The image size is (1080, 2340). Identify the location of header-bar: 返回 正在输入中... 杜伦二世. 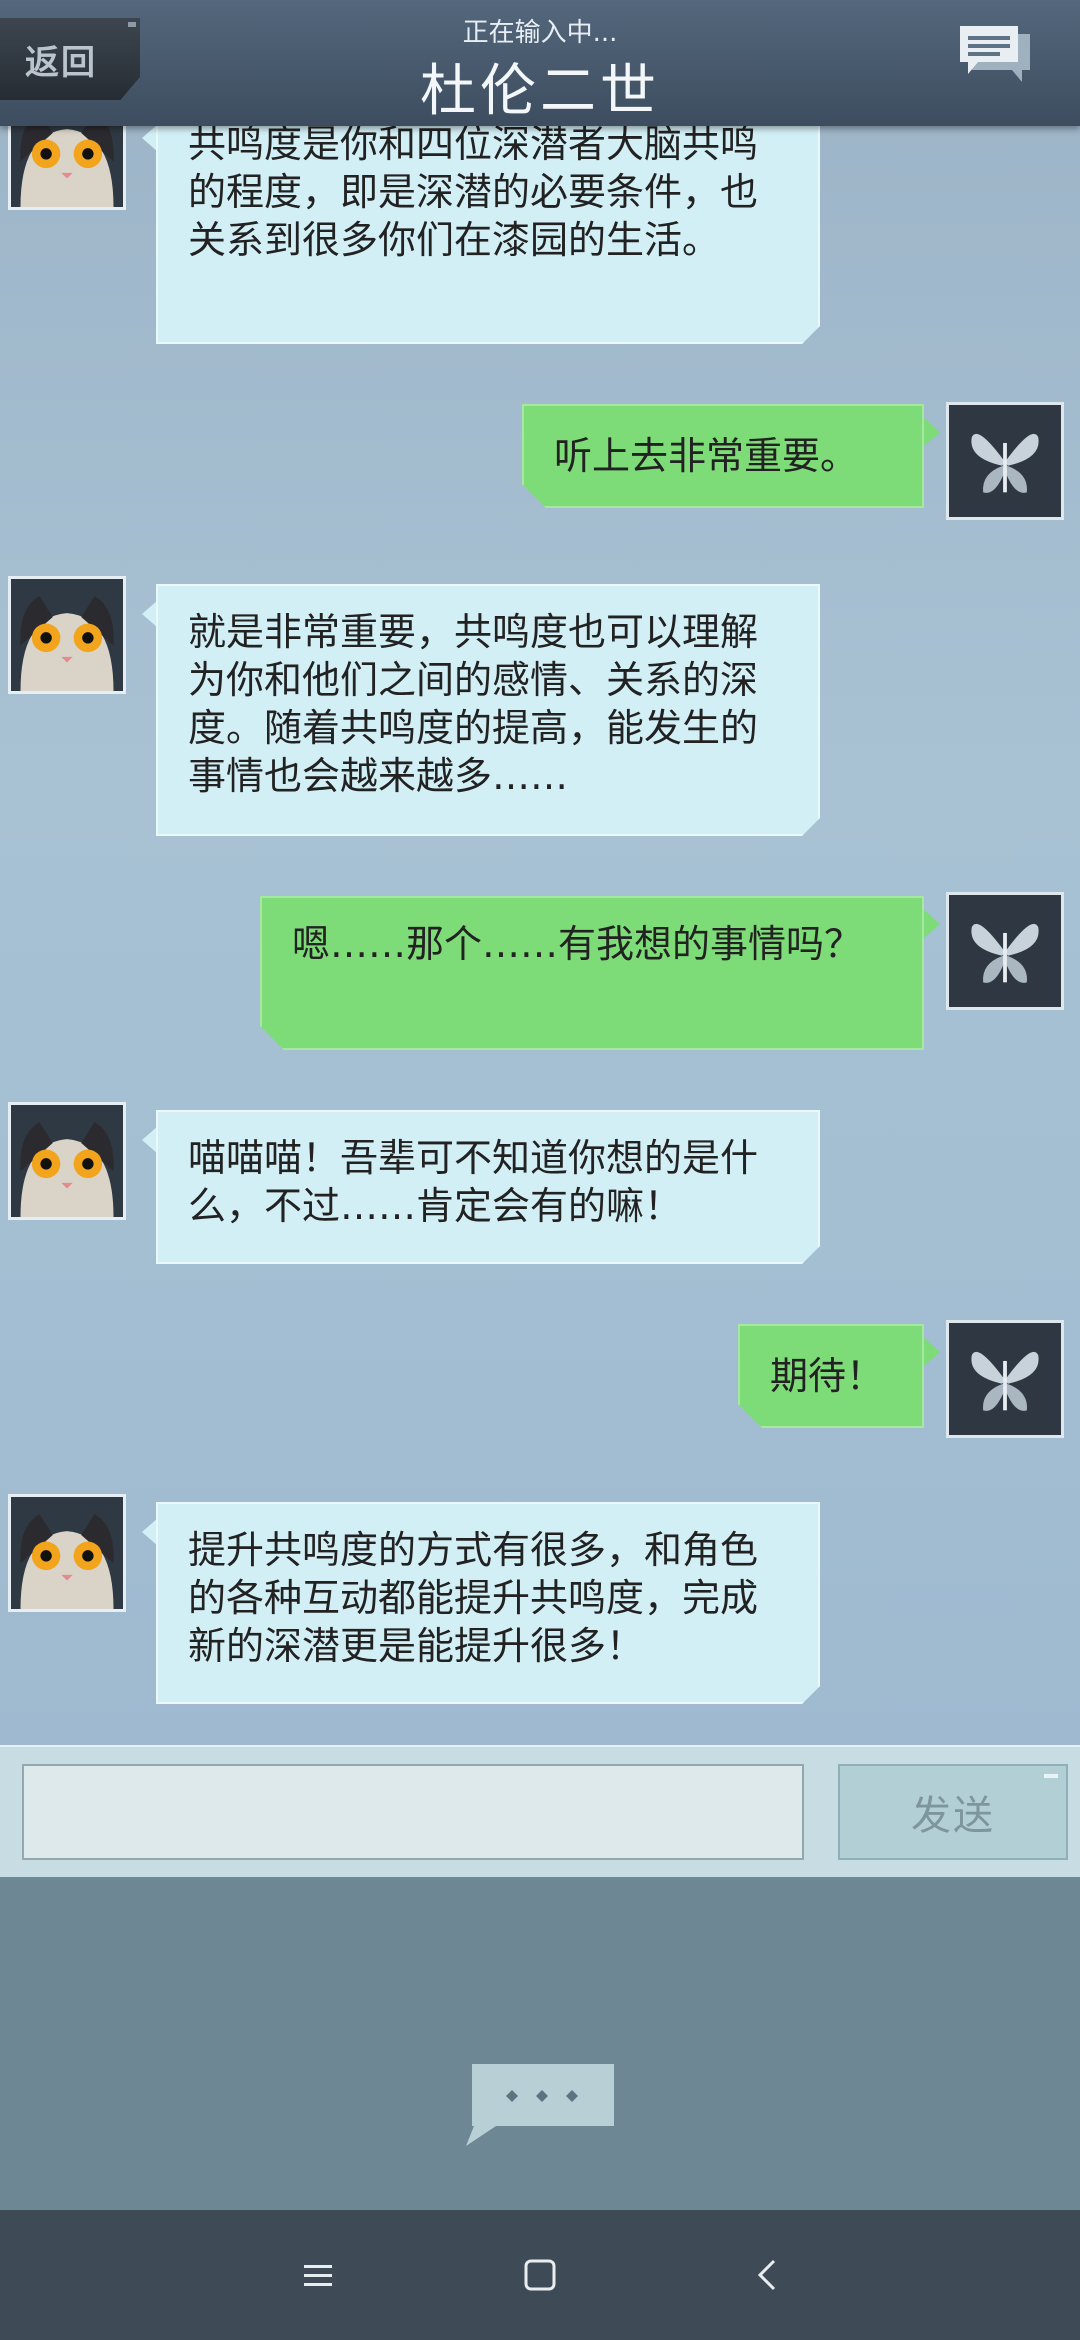
(540, 63).